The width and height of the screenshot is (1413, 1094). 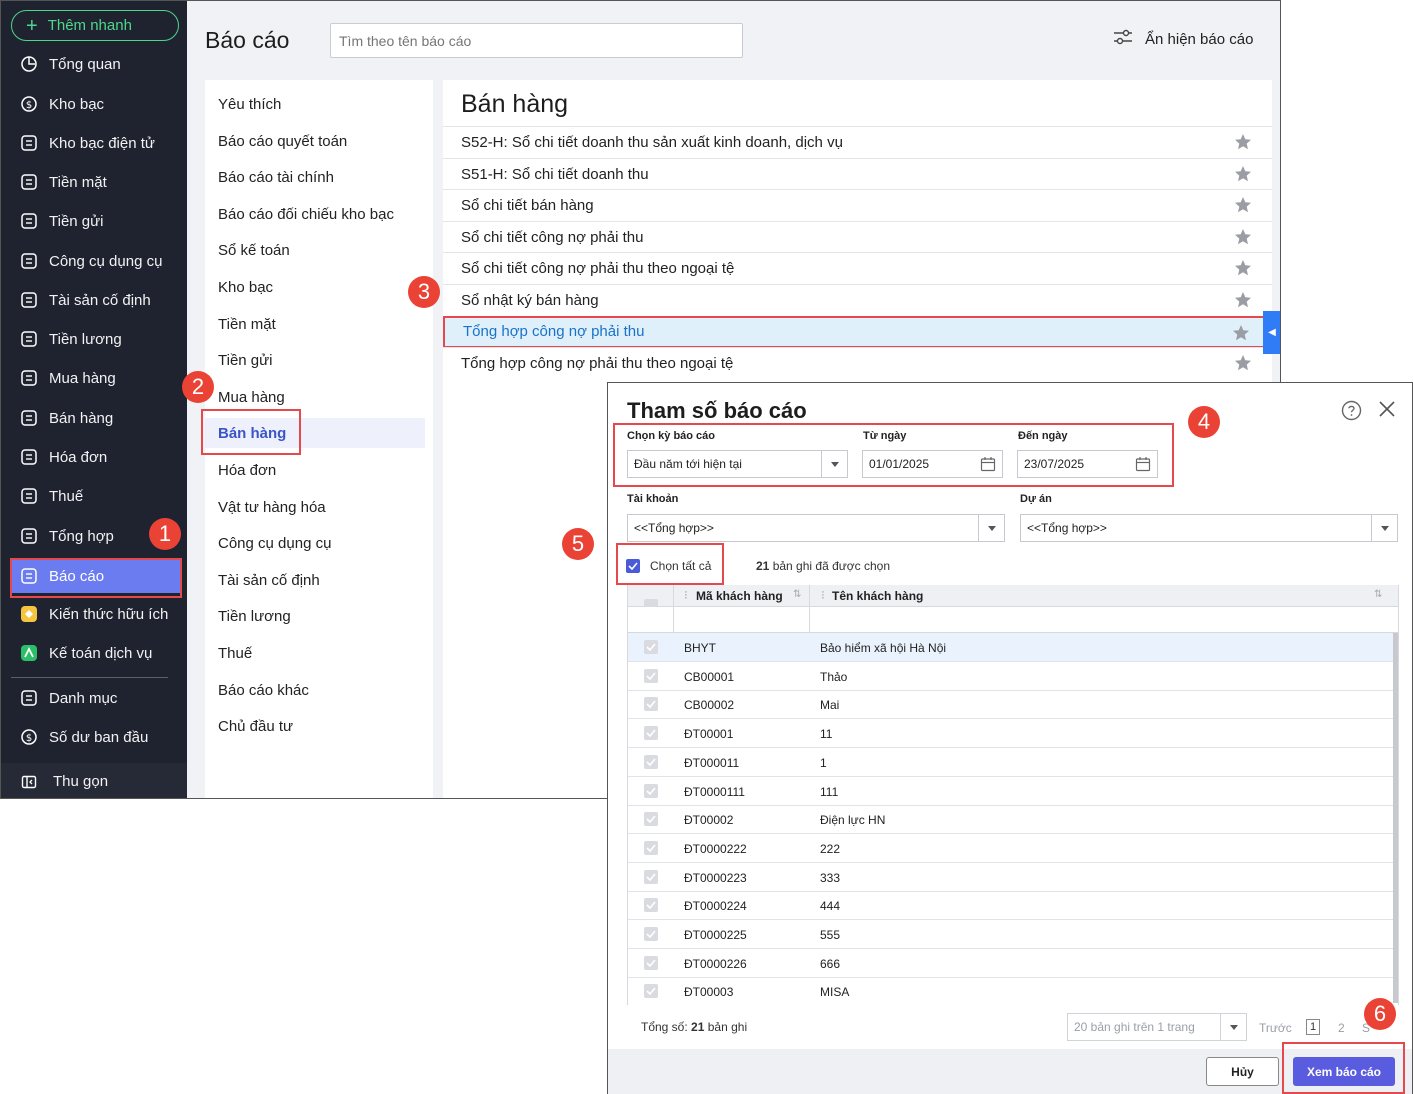 What do you see at coordinates (94, 780) in the screenshot?
I see `collapse-button: Thu gọn` at bounding box center [94, 780].